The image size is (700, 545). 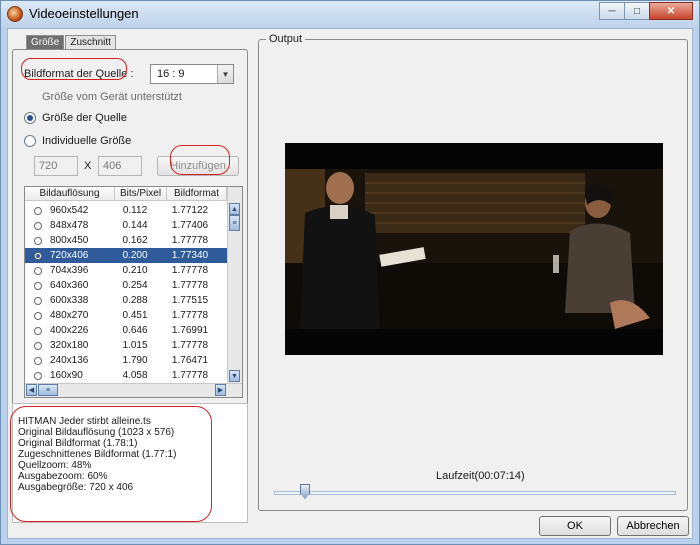 I want to click on table-cell: 1.790, so click(x=135, y=360).